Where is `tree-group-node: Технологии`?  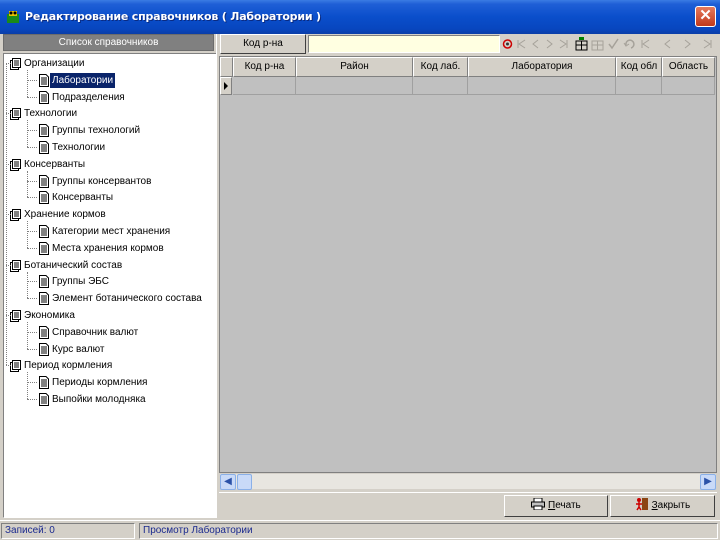
tree-group-node: Технологии is located at coordinates (44, 113).